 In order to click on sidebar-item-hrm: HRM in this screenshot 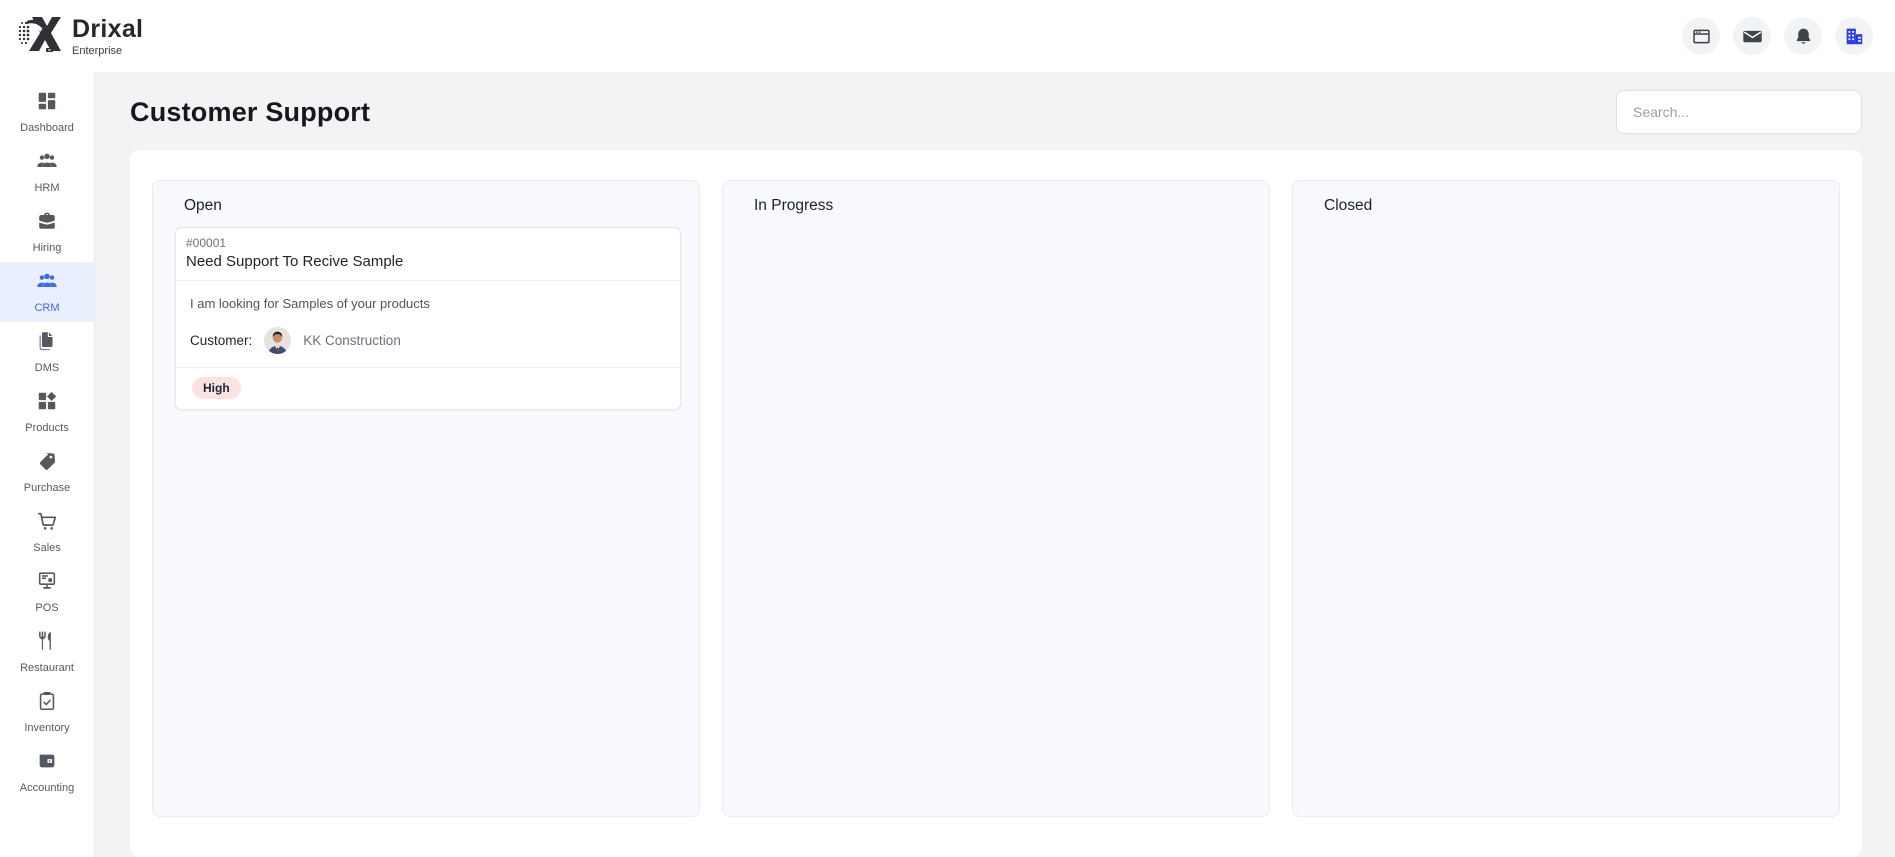, I will do `click(47, 172)`.